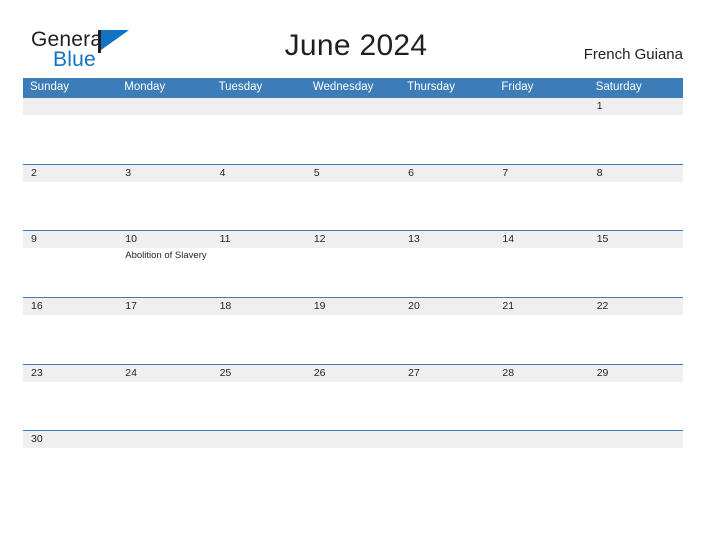  What do you see at coordinates (618, 87) in the screenshot?
I see `weekday-header-saturday: Saturday` at bounding box center [618, 87].